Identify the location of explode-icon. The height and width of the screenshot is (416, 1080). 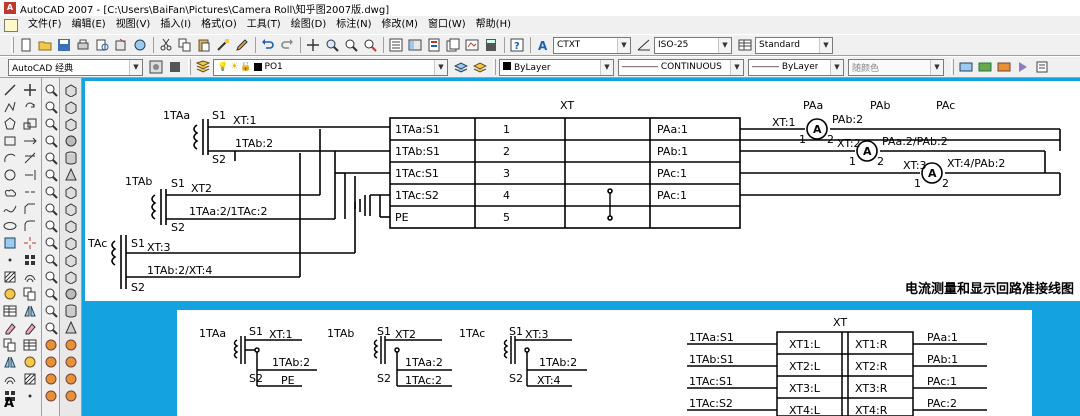
(30, 243).